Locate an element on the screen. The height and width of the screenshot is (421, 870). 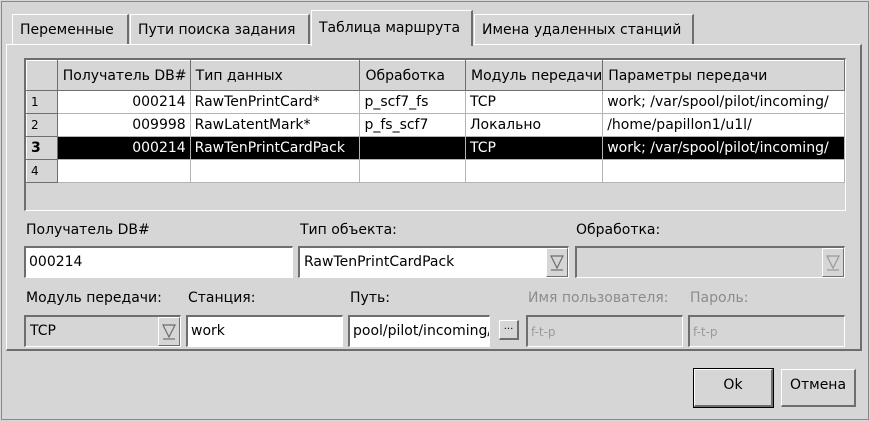
username-input: f-t-p is located at coordinates (604, 331).